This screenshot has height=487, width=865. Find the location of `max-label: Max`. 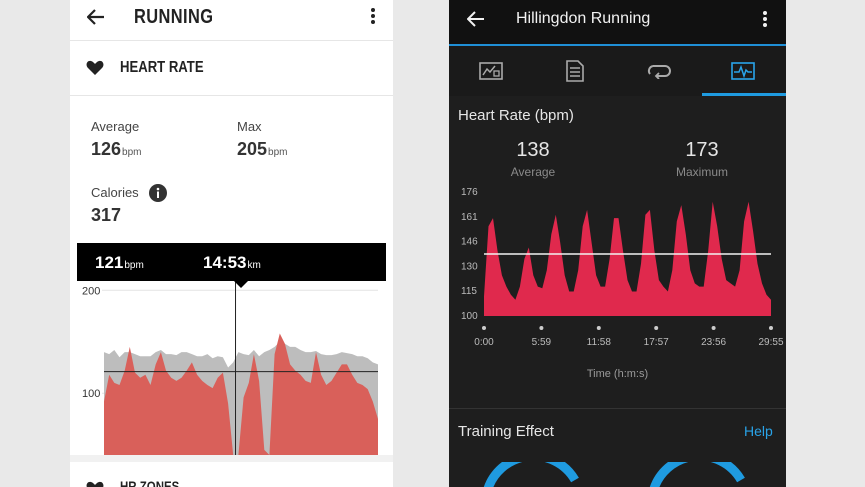

max-label: Max is located at coordinates (249, 126).